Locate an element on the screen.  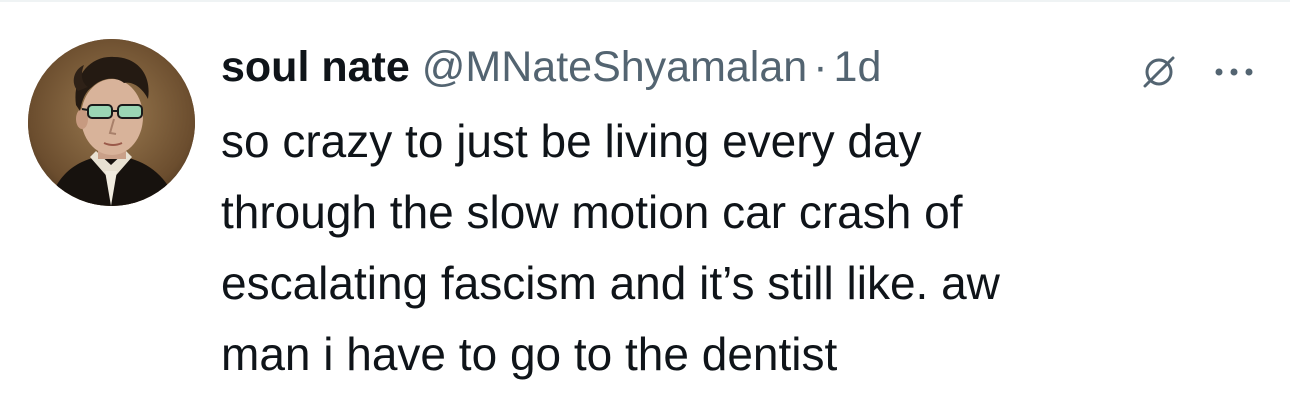
author-display-name: soul nate is located at coordinates (315, 67).